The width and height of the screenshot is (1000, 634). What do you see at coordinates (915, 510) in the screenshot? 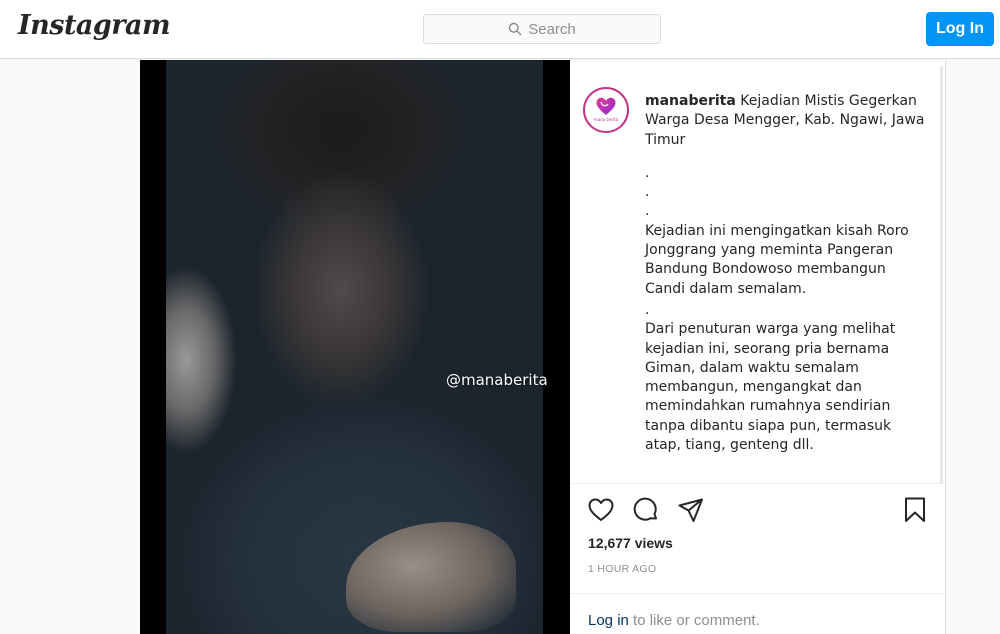
I see `bookmark-icon` at bounding box center [915, 510].